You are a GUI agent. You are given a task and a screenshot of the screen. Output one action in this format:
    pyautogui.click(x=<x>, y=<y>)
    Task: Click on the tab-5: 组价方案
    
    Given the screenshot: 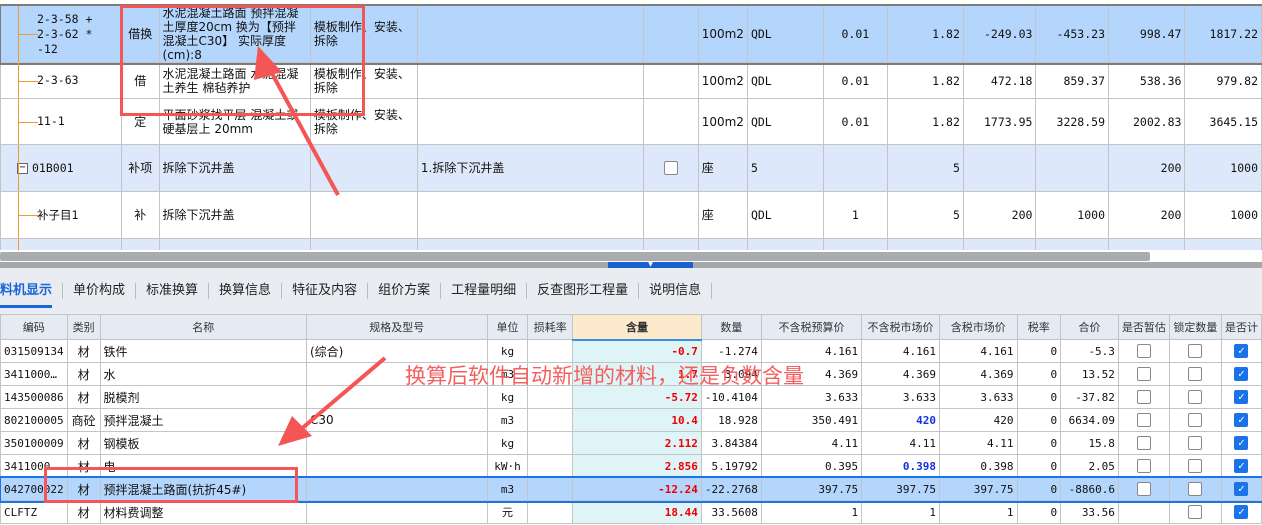 What is the action you would take?
    pyautogui.click(x=405, y=291)
    